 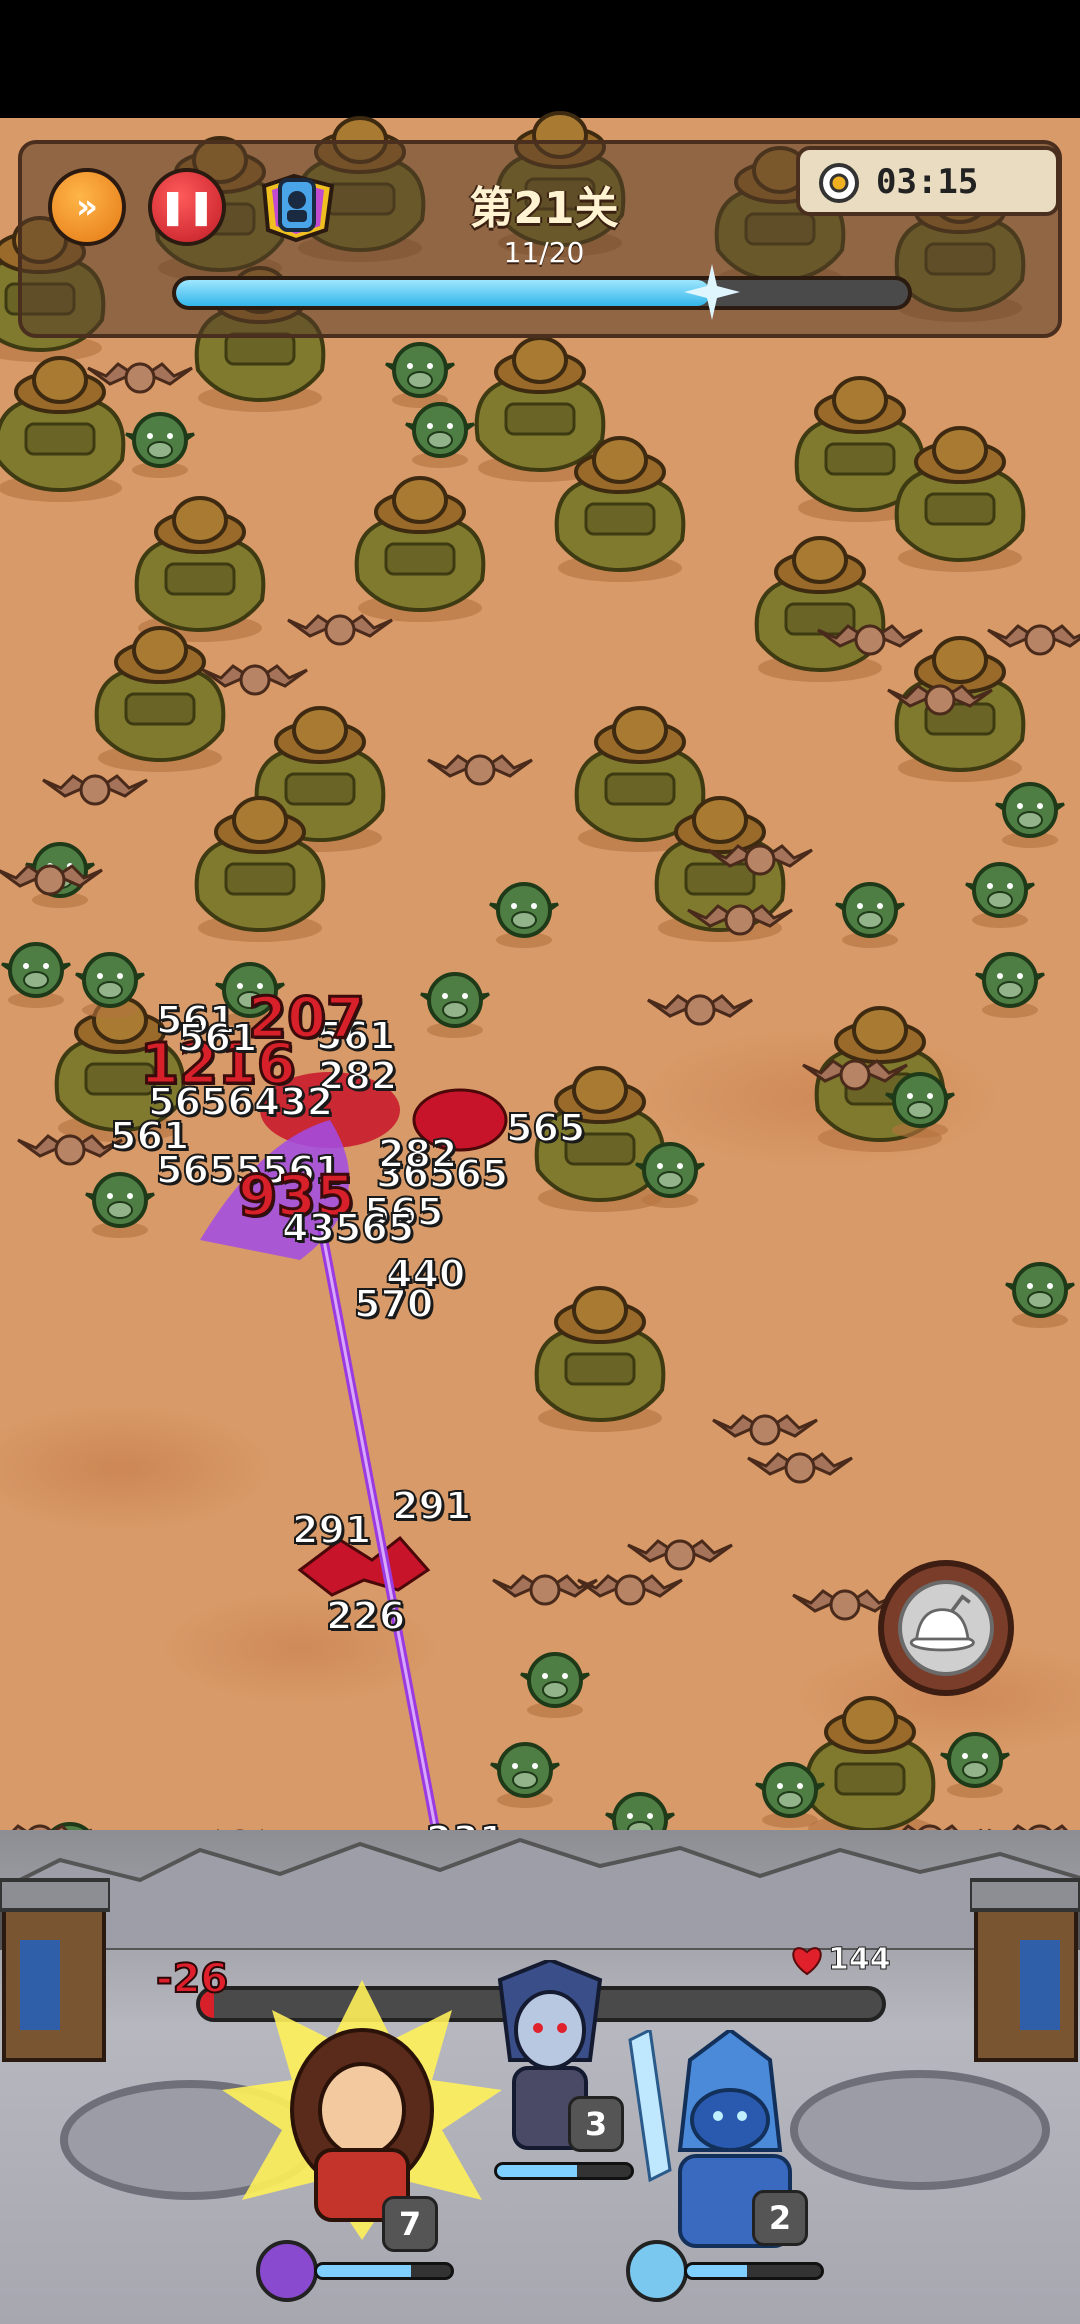 What do you see at coordinates (1025, 1970) in the screenshot?
I see `right-tower` at bounding box center [1025, 1970].